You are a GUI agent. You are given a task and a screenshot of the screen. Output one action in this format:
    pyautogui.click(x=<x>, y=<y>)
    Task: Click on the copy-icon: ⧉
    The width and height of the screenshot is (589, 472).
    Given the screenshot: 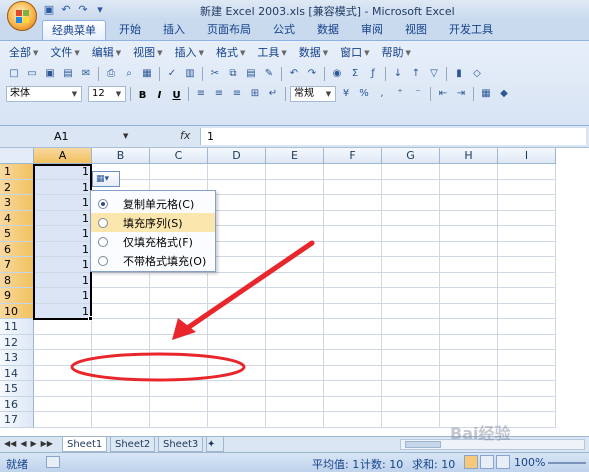 What is the action you would take?
    pyautogui.click(x=233, y=74)
    